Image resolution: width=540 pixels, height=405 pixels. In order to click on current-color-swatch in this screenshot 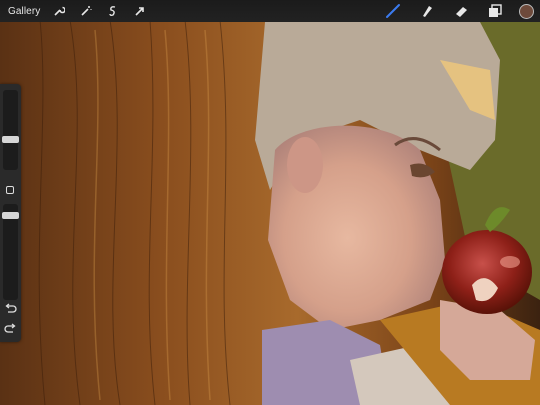, I will do `click(526, 11)`.